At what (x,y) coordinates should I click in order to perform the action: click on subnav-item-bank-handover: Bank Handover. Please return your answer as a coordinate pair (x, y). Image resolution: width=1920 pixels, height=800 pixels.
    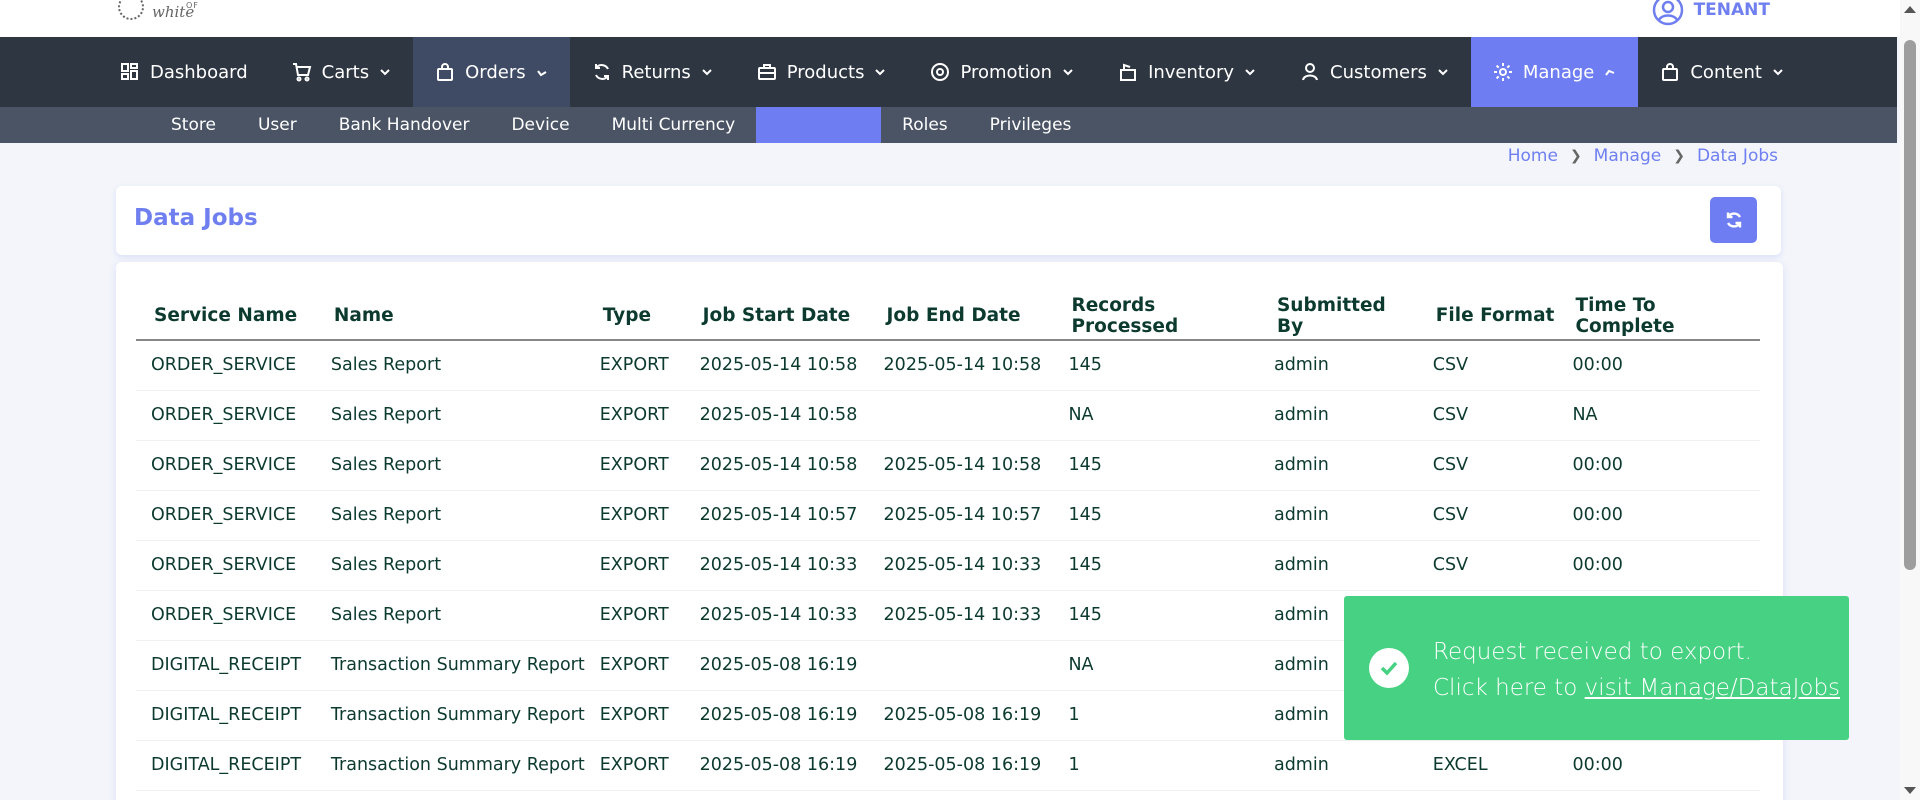
    Looking at the image, I should click on (404, 125).